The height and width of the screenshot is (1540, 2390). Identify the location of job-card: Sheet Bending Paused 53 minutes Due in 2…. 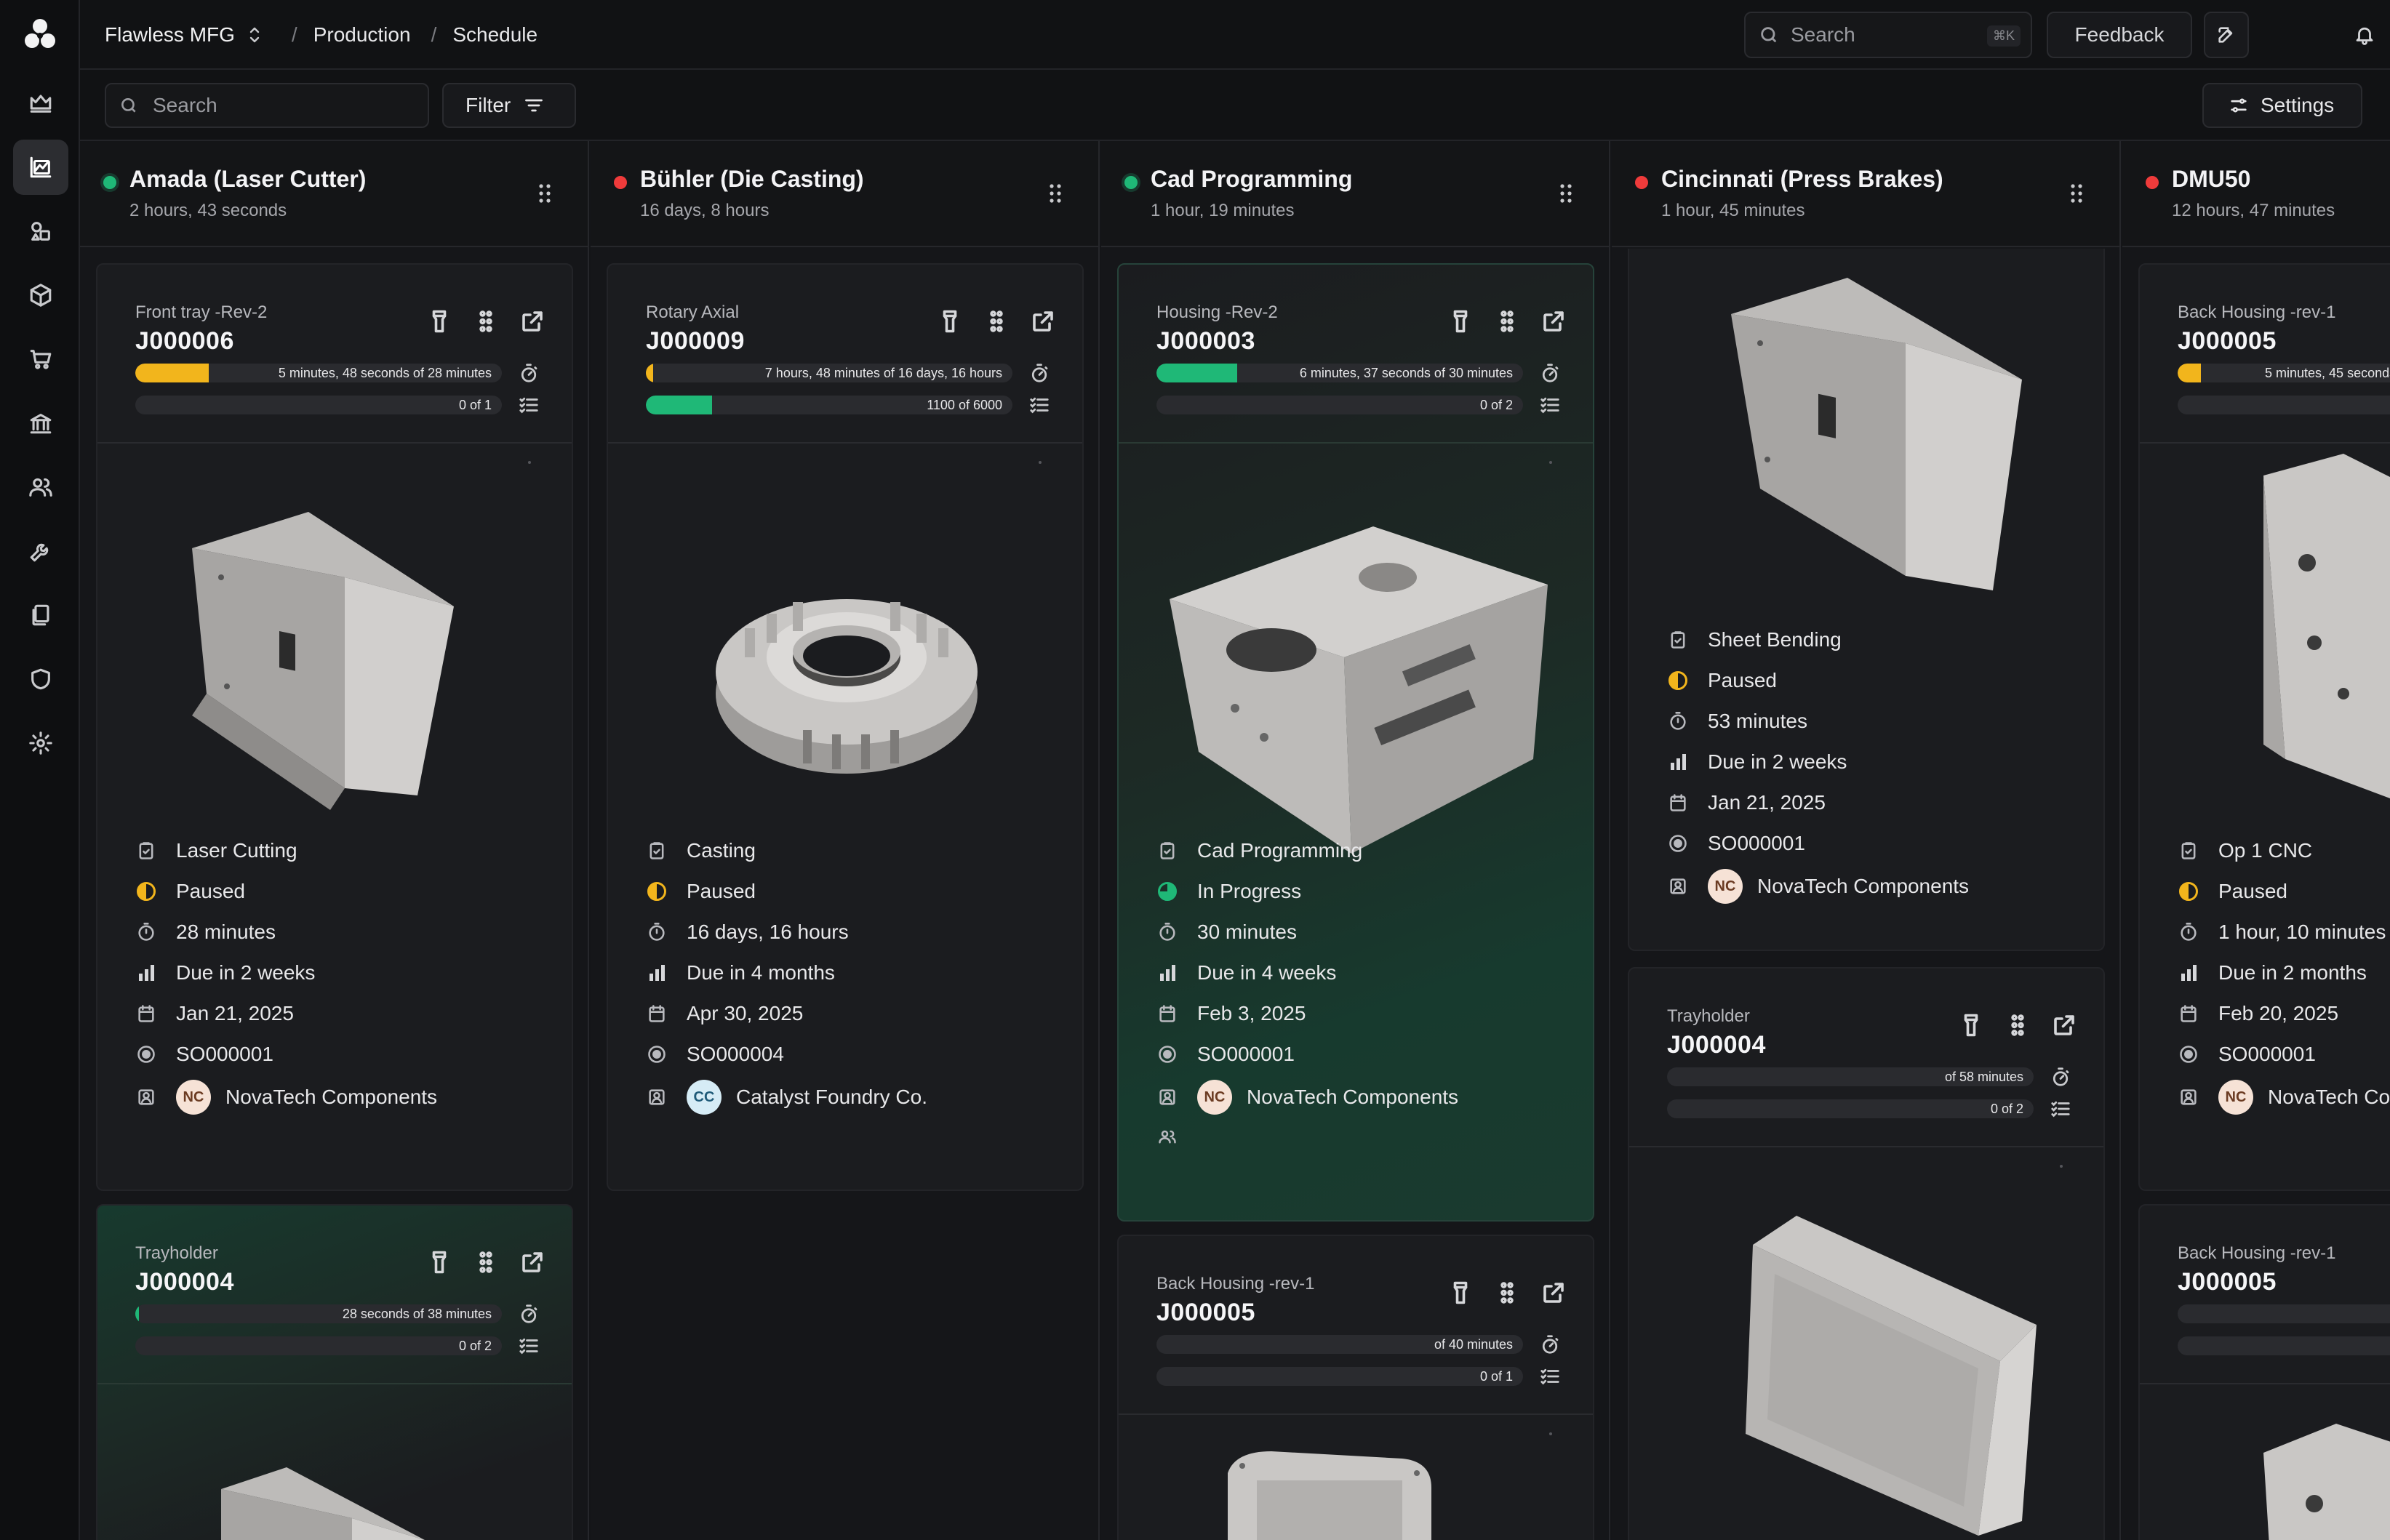
(1866, 600).